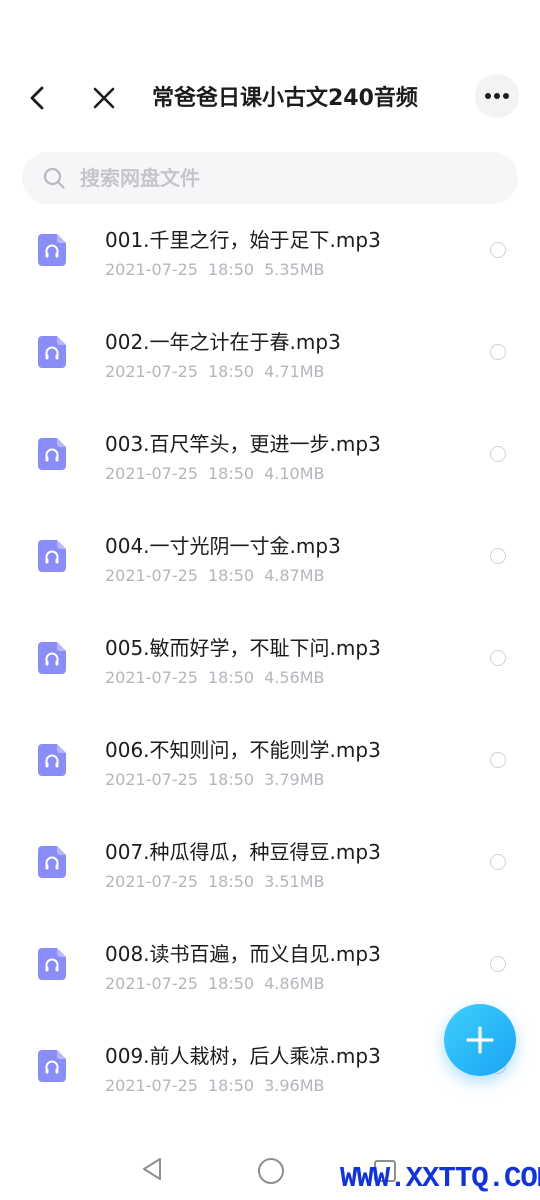  Describe the element at coordinates (153, 1169) in the screenshot. I see `nav-back-icon` at that location.